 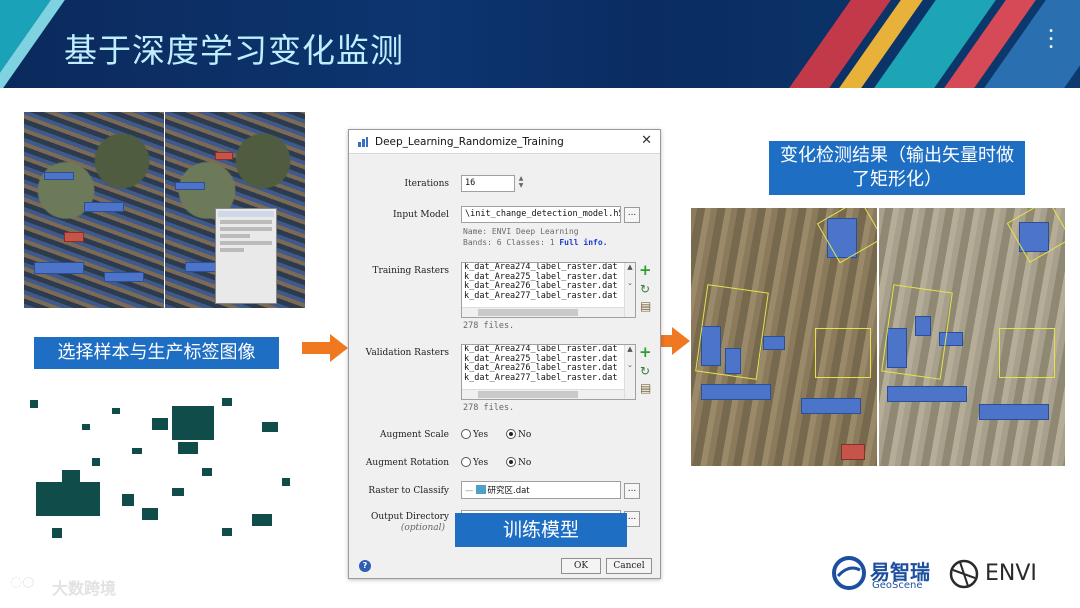 What do you see at coordinates (581, 566) in the screenshot?
I see `ok-button: OK` at bounding box center [581, 566].